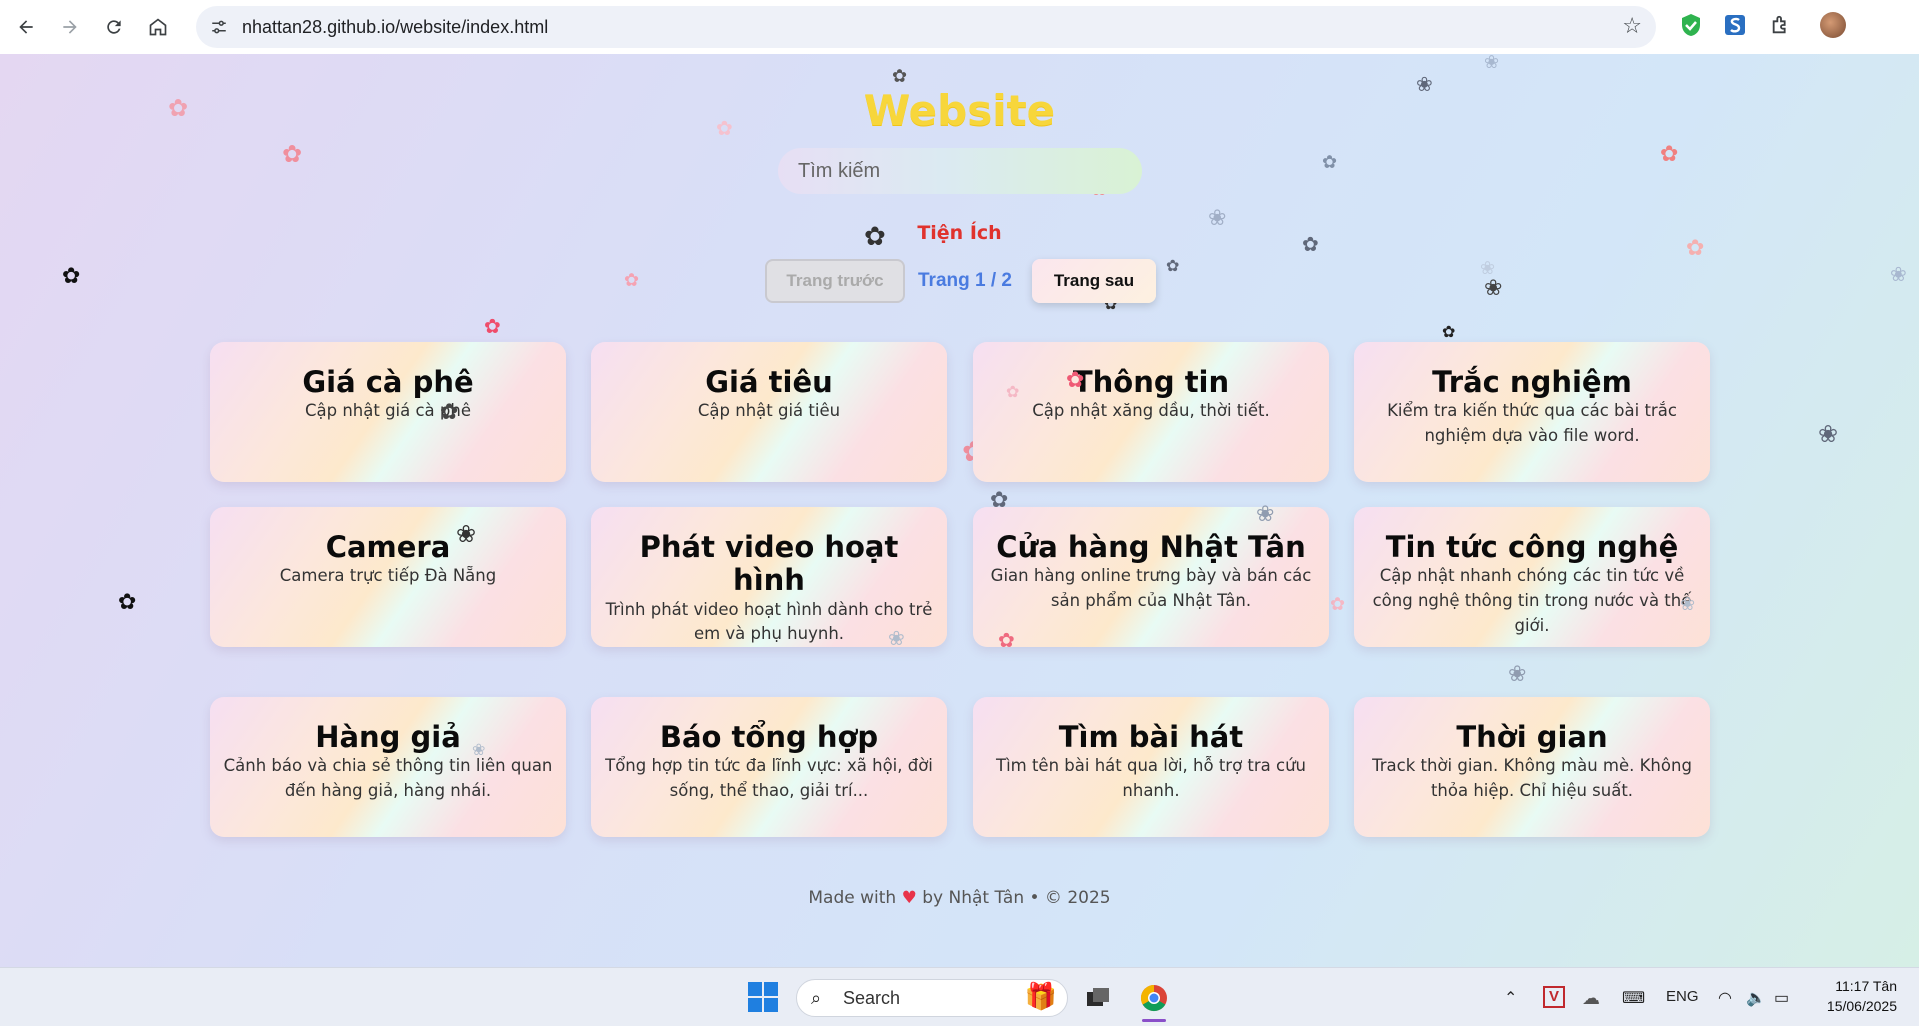 The width and height of the screenshot is (1919, 1026). What do you see at coordinates (1725, 998) in the screenshot?
I see `wifi-icon: ◠` at bounding box center [1725, 998].